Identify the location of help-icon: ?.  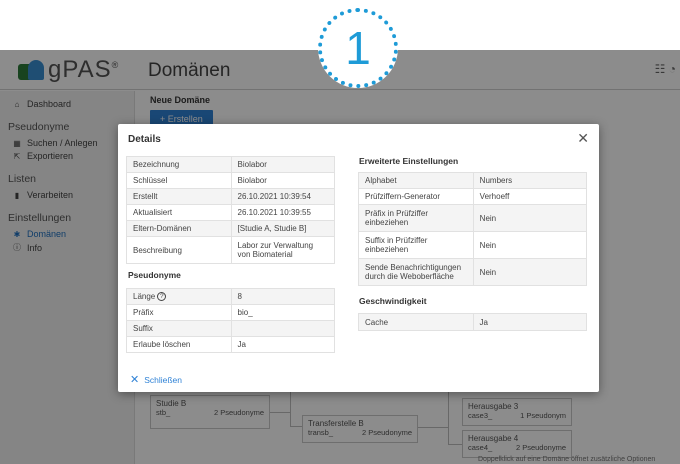
(162, 297).